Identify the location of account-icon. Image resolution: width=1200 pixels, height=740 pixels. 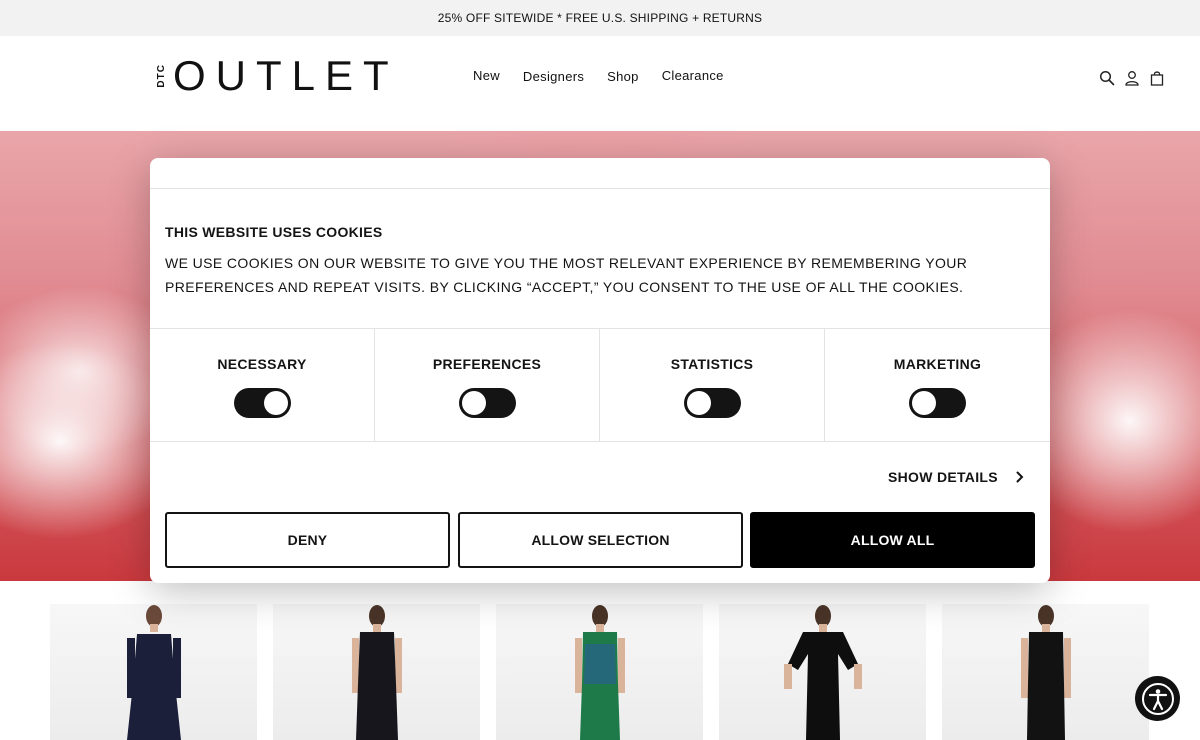
(1132, 78).